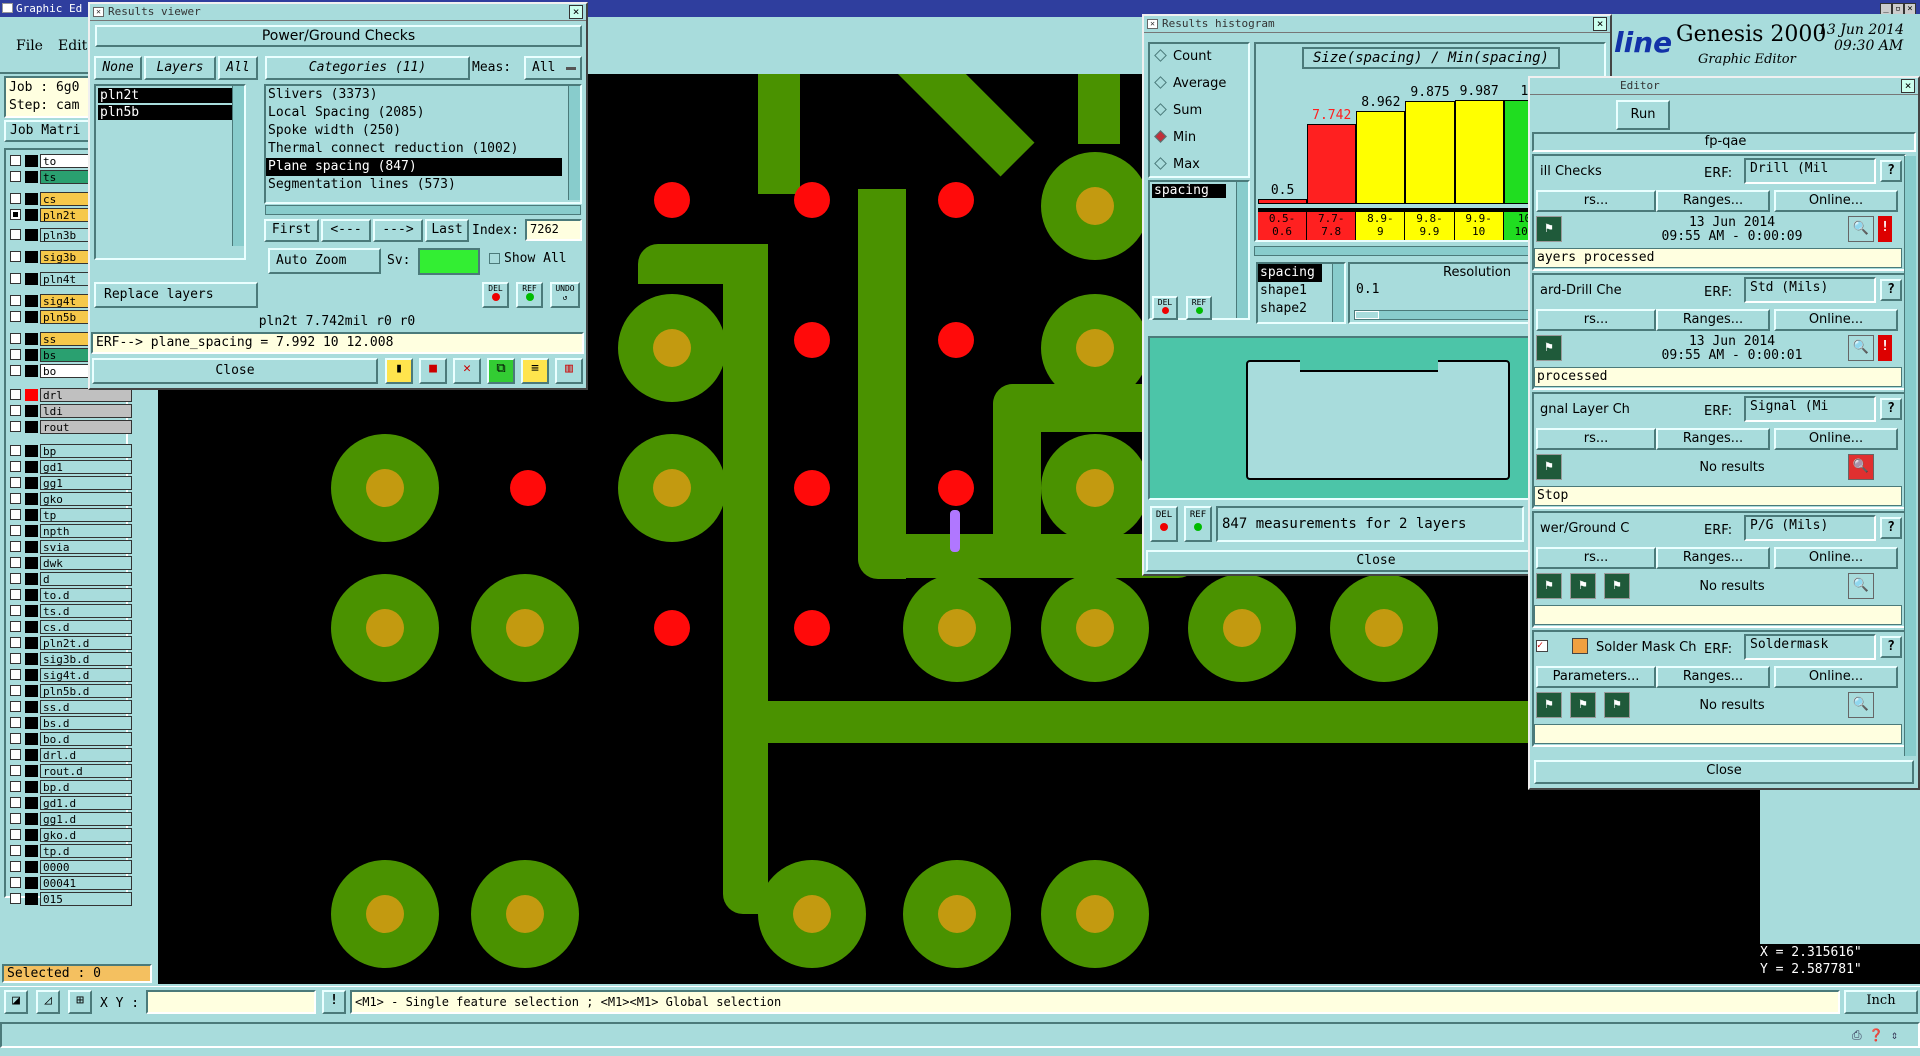 The height and width of the screenshot is (1056, 1920). I want to click on menu-edit: Edit, so click(72, 46).